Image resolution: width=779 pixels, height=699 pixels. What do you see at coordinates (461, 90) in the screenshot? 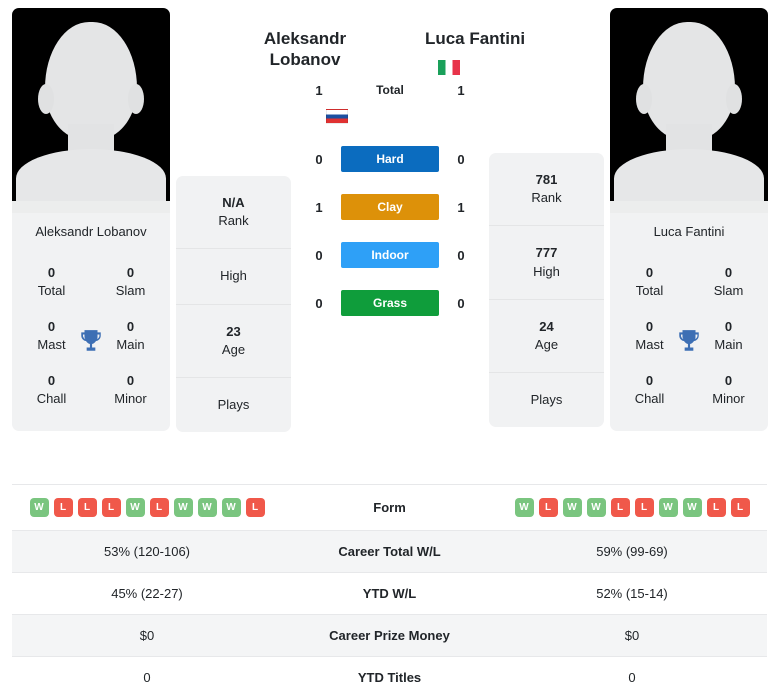
I see `h2h-total-right-score: 1` at bounding box center [461, 90].